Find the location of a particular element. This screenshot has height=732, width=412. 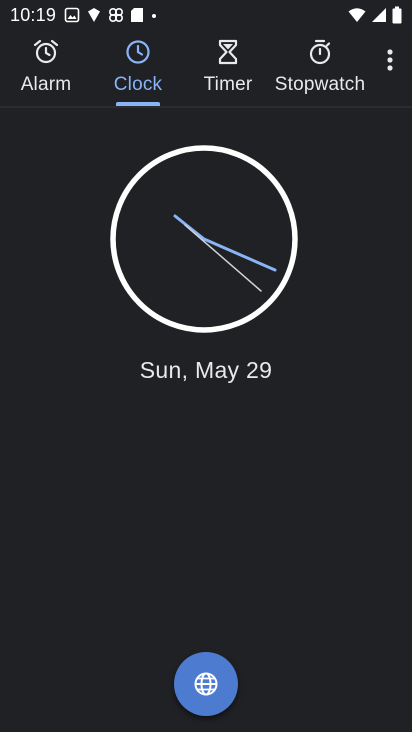

photos-icon is located at coordinates (72, 15).